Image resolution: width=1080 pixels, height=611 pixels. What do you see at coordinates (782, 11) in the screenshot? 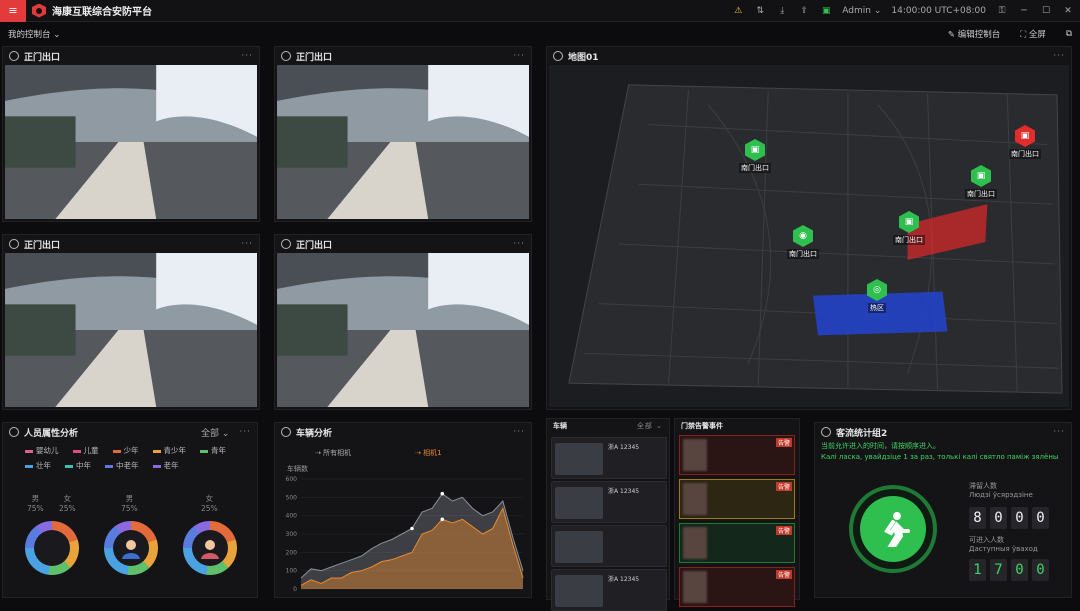
I see `download-icon: ⤓` at bounding box center [782, 11].